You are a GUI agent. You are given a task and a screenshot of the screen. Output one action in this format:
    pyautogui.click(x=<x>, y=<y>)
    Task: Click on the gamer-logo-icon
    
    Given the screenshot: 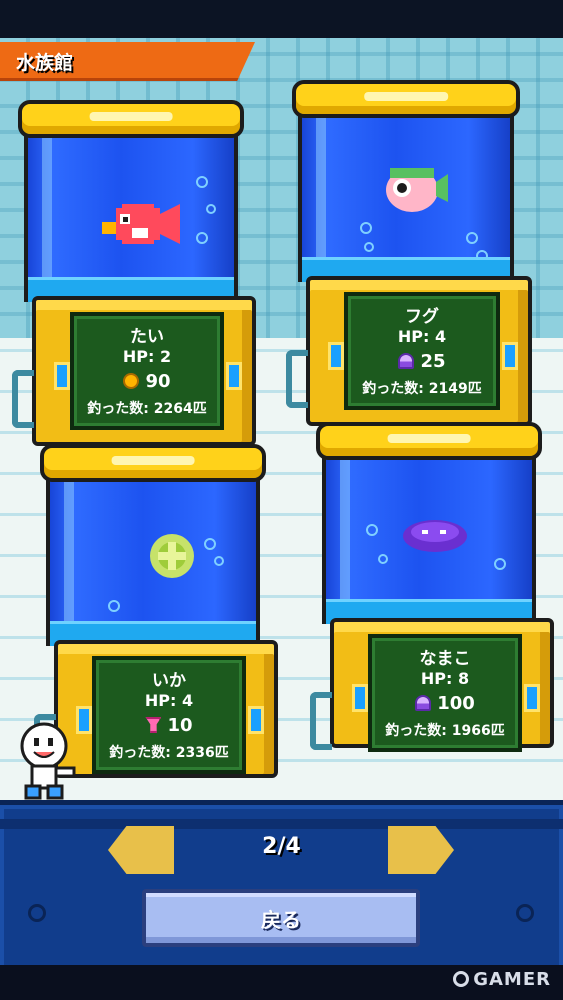 What is the action you would take?
    pyautogui.click(x=461, y=979)
    